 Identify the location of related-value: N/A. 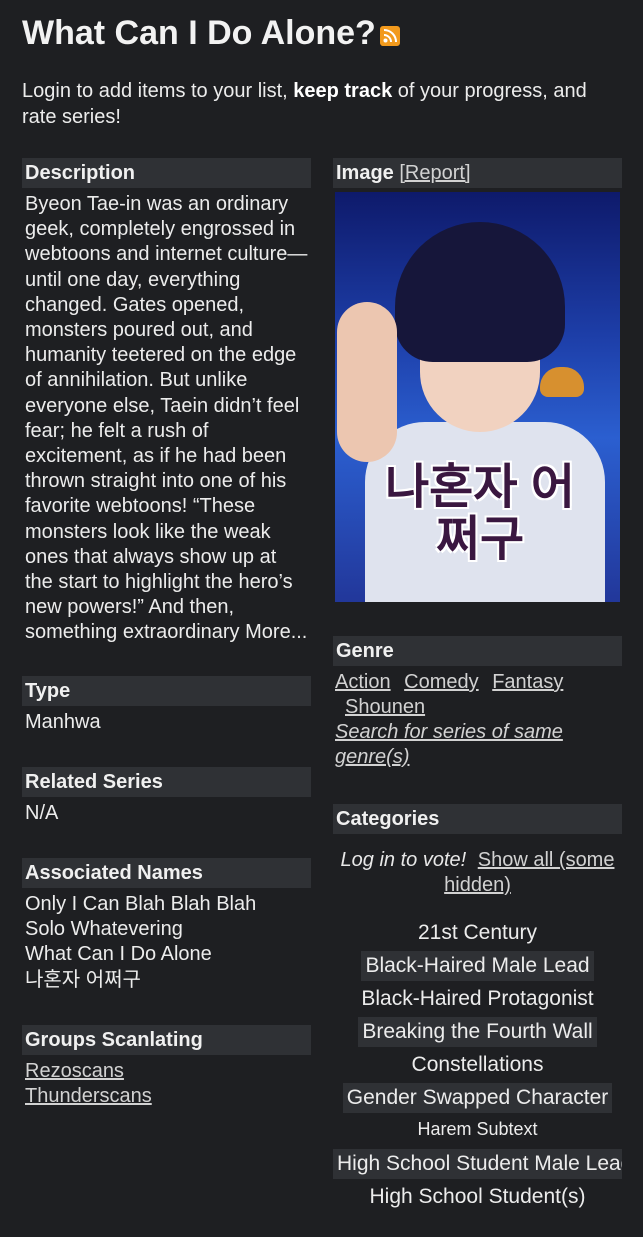
(42, 812).